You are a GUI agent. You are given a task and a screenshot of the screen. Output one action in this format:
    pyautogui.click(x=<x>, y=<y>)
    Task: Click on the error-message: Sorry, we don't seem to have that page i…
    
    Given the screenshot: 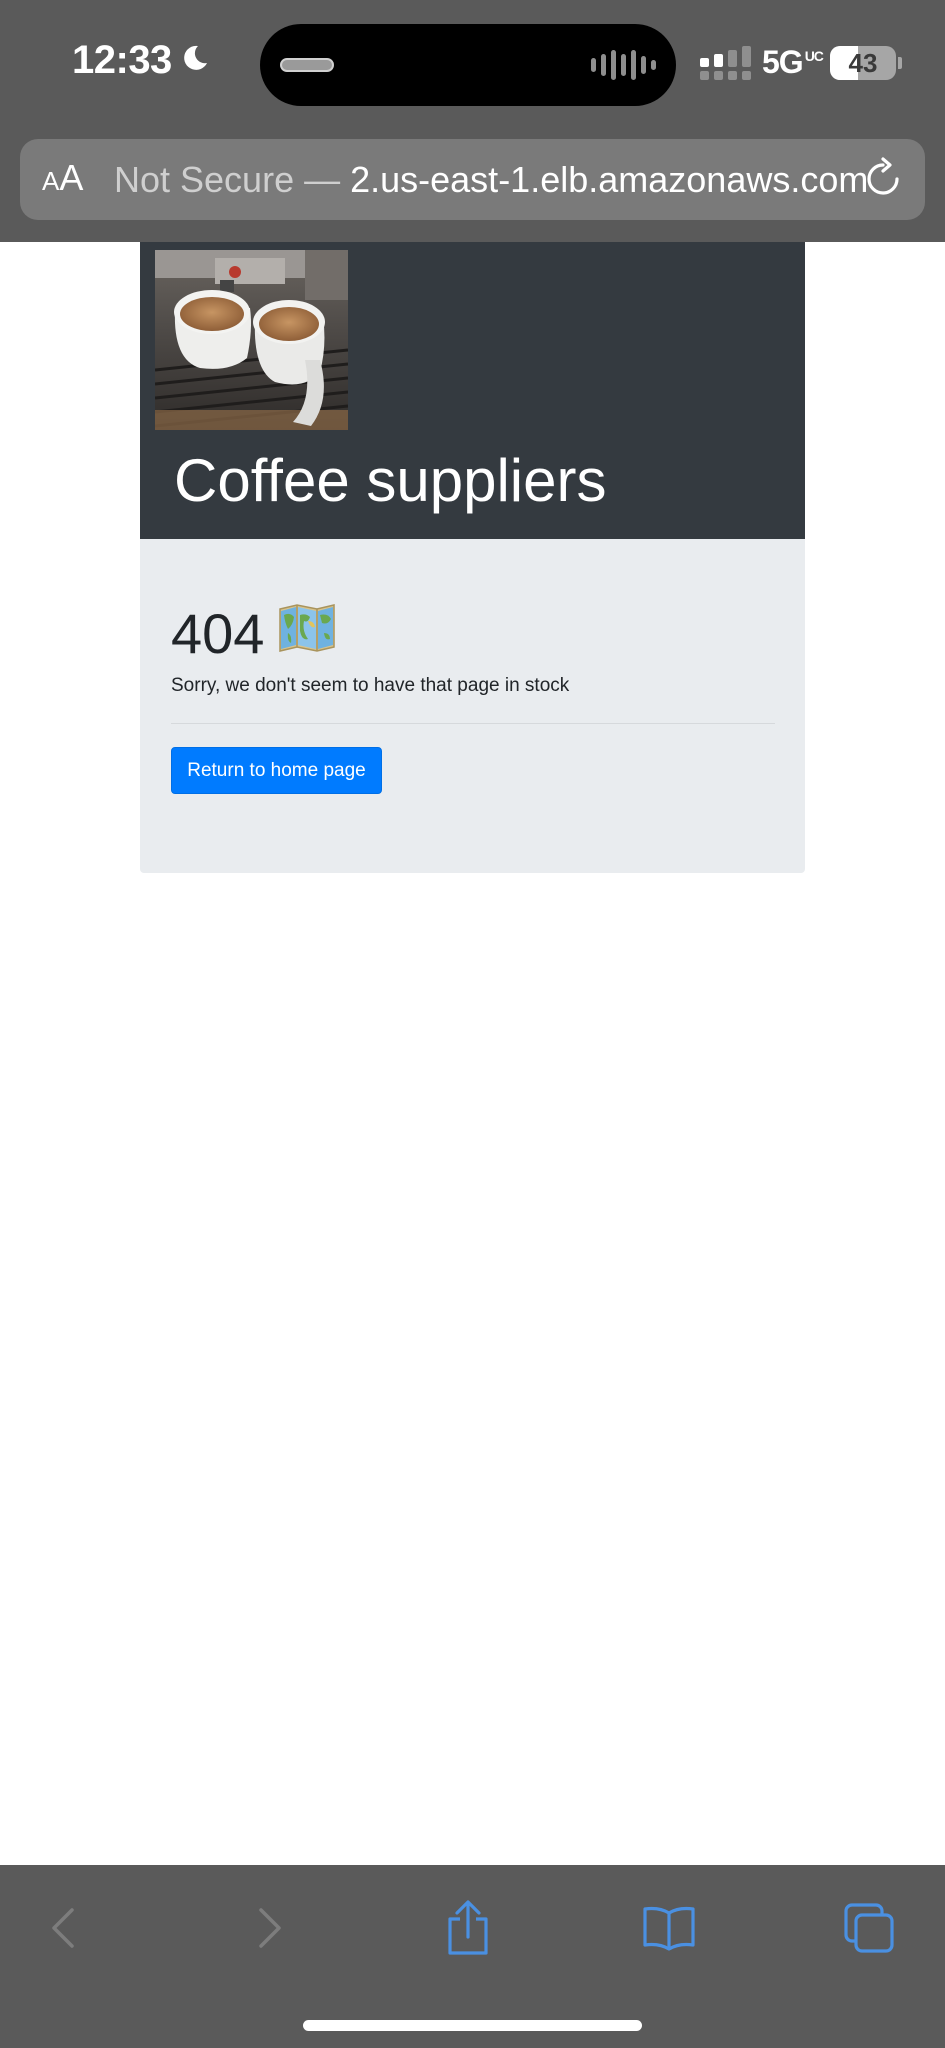 What is the action you would take?
    pyautogui.click(x=370, y=685)
    